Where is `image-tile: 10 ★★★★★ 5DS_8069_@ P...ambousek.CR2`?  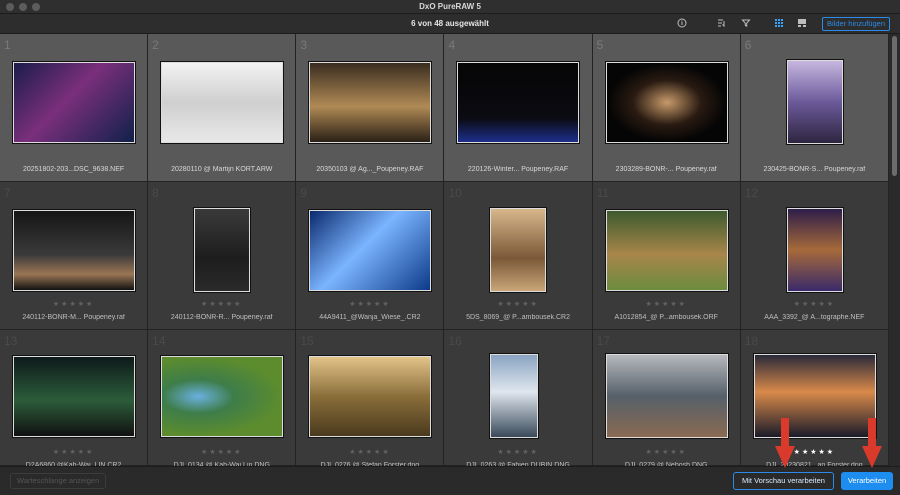
image-tile: 10 ★★★★★ 5DS_8069_@ P...ambousek.CR2 is located at coordinates (518, 256).